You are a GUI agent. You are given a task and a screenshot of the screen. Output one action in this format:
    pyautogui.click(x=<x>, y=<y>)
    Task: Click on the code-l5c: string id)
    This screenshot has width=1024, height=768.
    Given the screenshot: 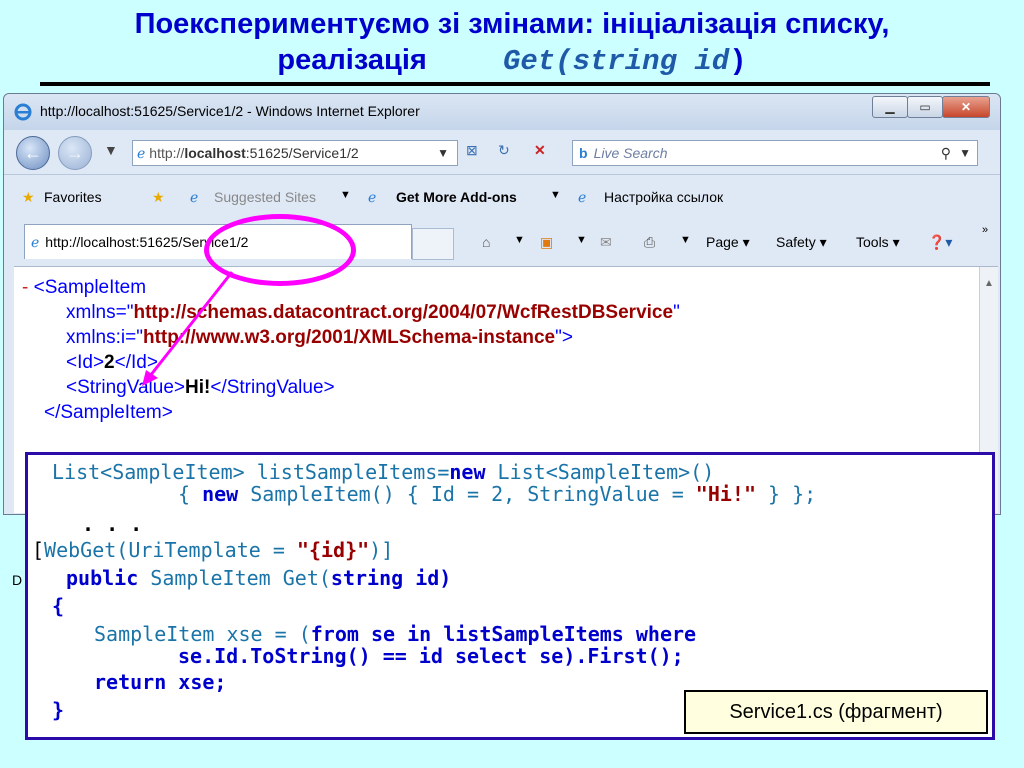 What is the action you would take?
    pyautogui.click(x=391, y=578)
    